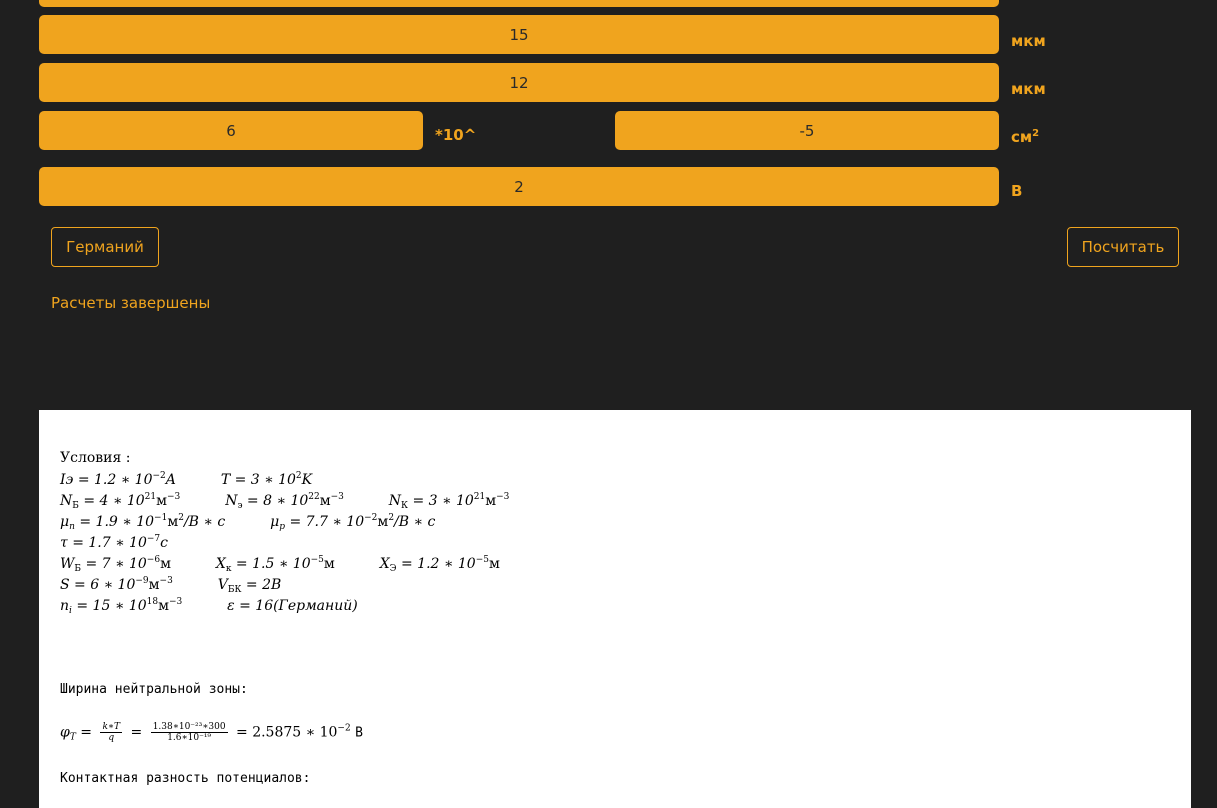  Describe the element at coordinates (1028, 41) in the screenshot. I see `xk-unit-label: мкм` at that location.